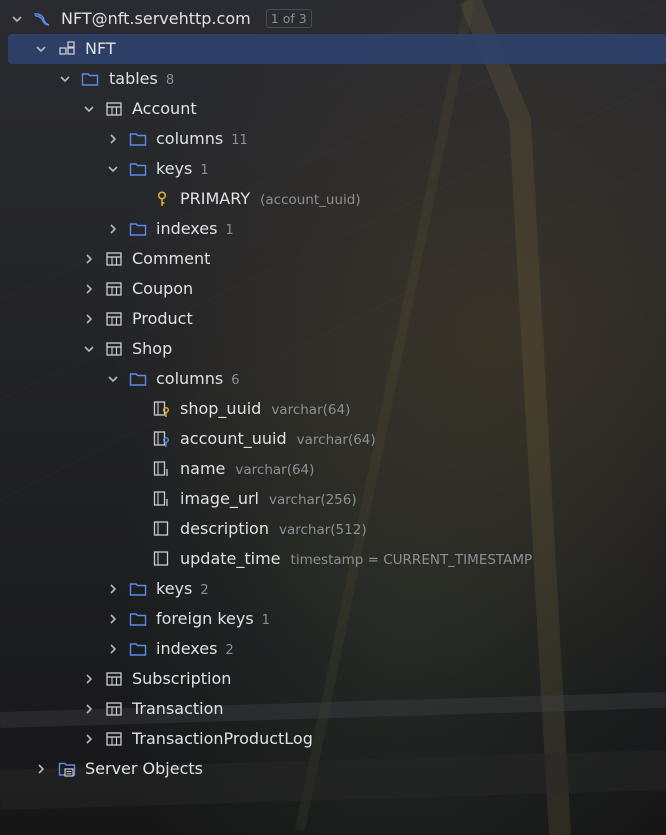 The width and height of the screenshot is (666, 835). What do you see at coordinates (333, 469) in the screenshot?
I see `tree-row-column: name varchar(64)` at bounding box center [333, 469].